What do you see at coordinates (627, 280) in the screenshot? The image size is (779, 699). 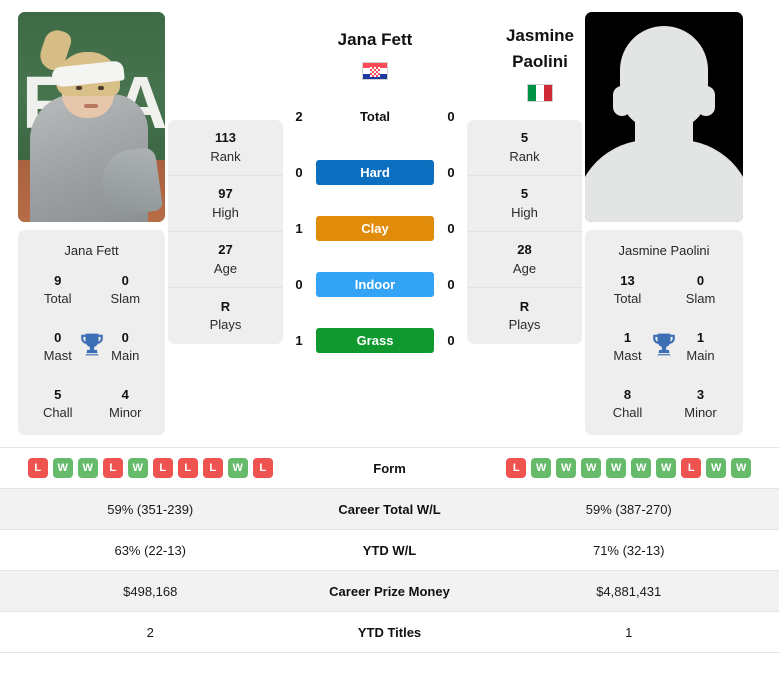 I see `value: 13` at bounding box center [627, 280].